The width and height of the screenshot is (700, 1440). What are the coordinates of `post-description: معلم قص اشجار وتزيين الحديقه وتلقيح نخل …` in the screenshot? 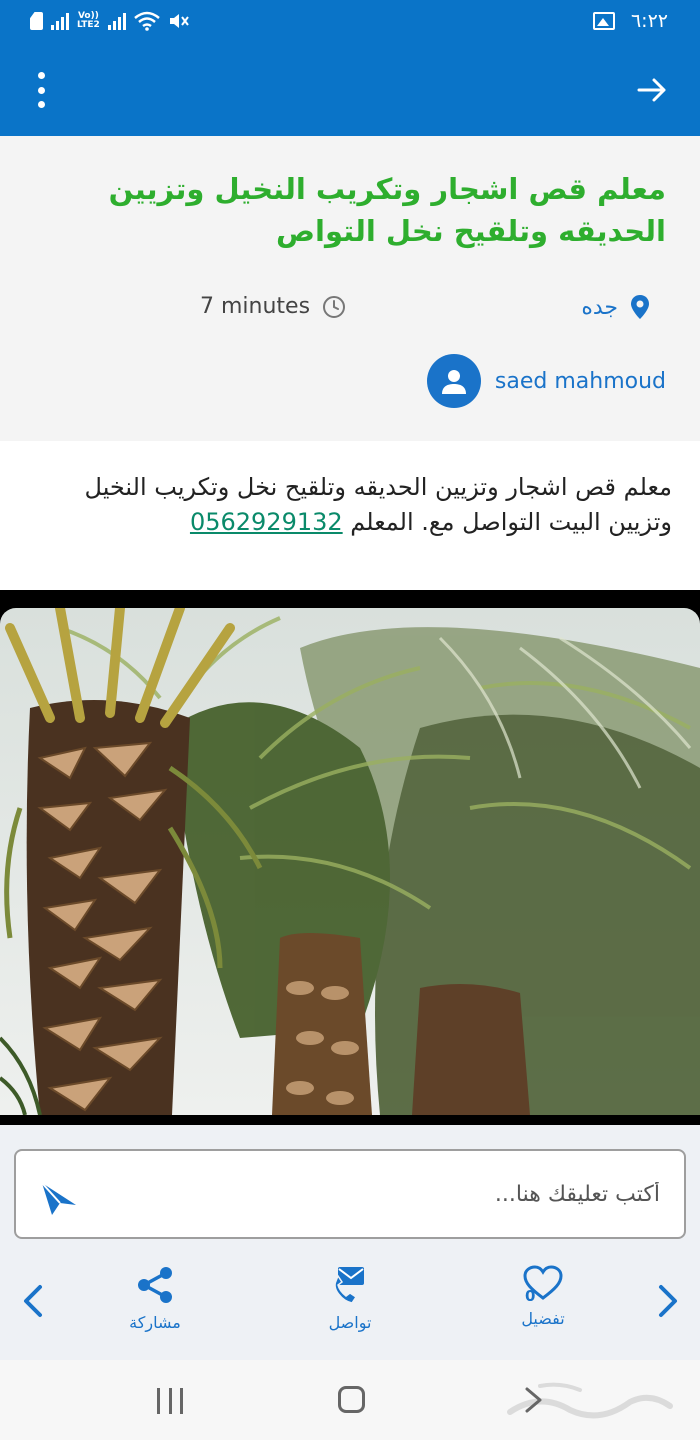 It's located at (349, 505).